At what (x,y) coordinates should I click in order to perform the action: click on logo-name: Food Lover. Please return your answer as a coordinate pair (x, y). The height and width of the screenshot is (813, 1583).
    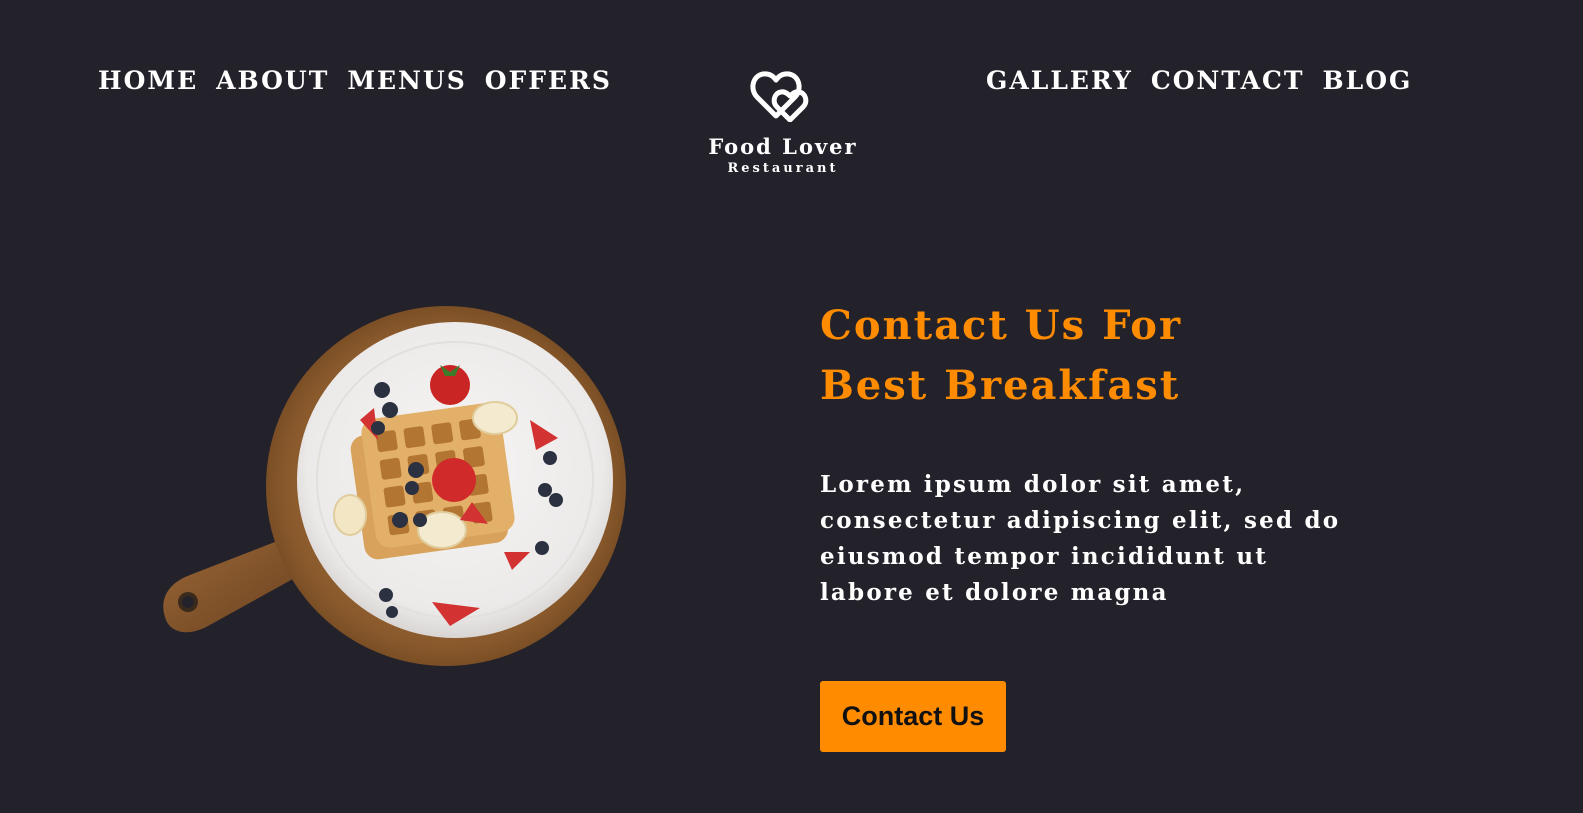
    Looking at the image, I should click on (783, 146).